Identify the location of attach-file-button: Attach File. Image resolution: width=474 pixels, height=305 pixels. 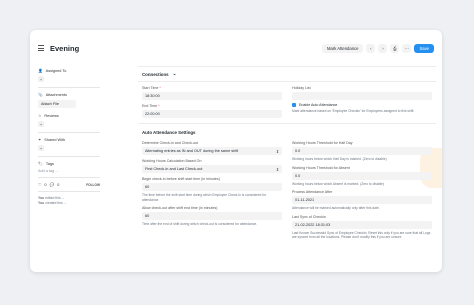
(57, 104).